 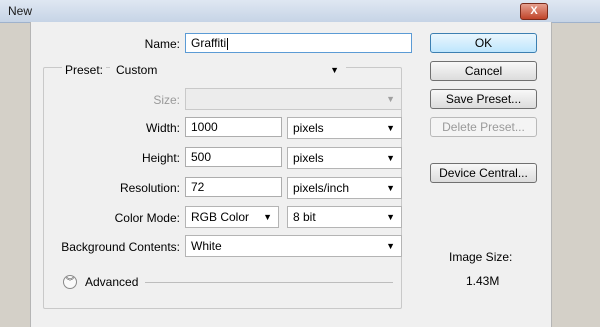 I want to click on ok-button: OK, so click(x=483, y=43).